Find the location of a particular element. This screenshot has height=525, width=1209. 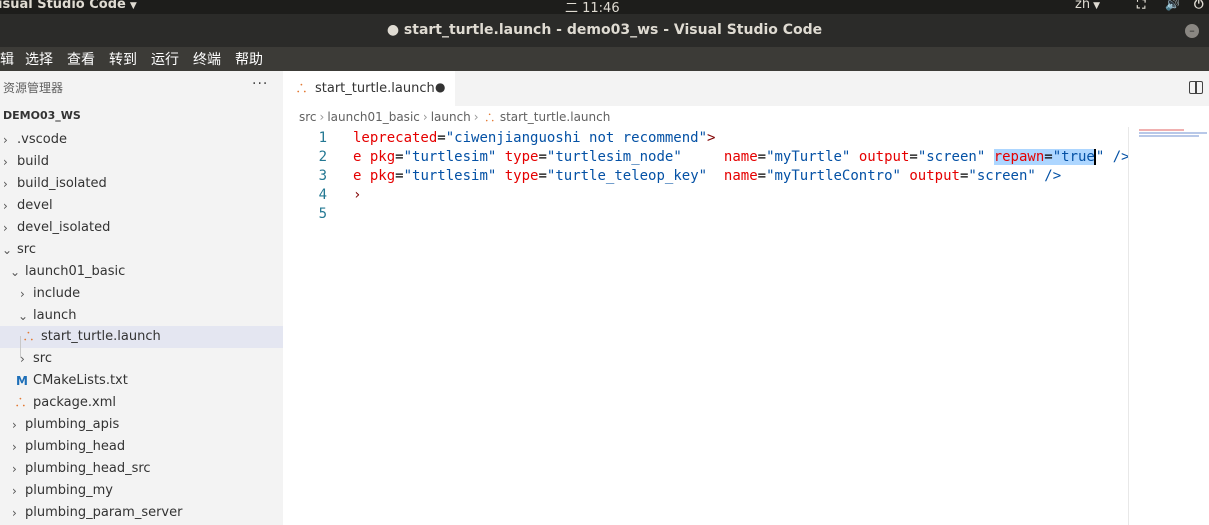

tree-item-label: build_isolated is located at coordinates (62, 183).